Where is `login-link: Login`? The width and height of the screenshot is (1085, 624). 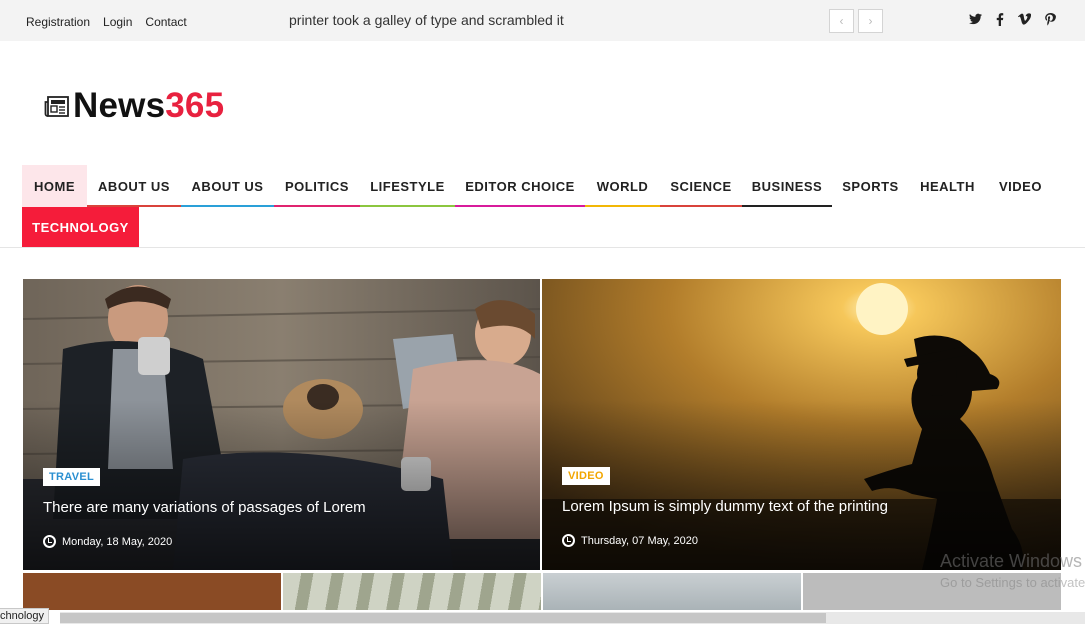 login-link: Login is located at coordinates (117, 22).